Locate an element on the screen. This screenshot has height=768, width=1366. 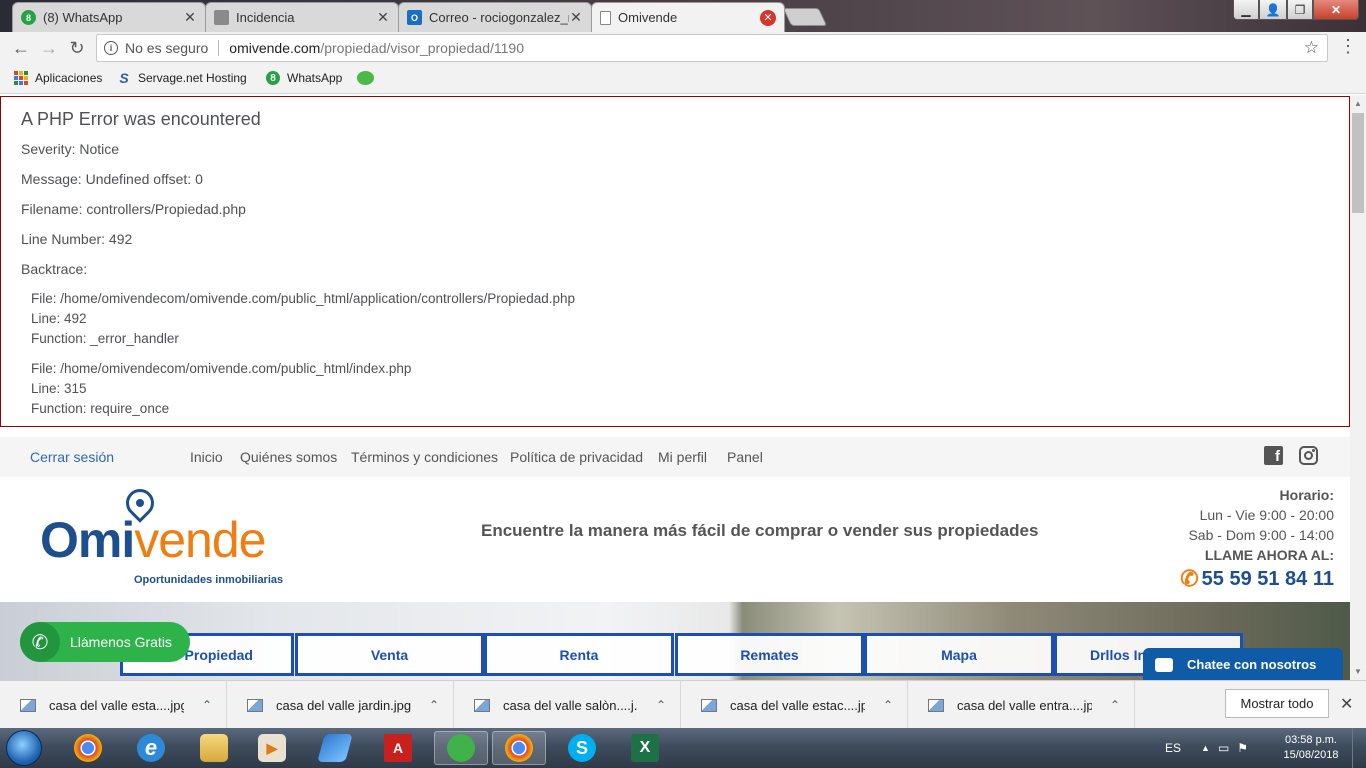
maximize-window-button: ❐ is located at coordinates (1300, 10).